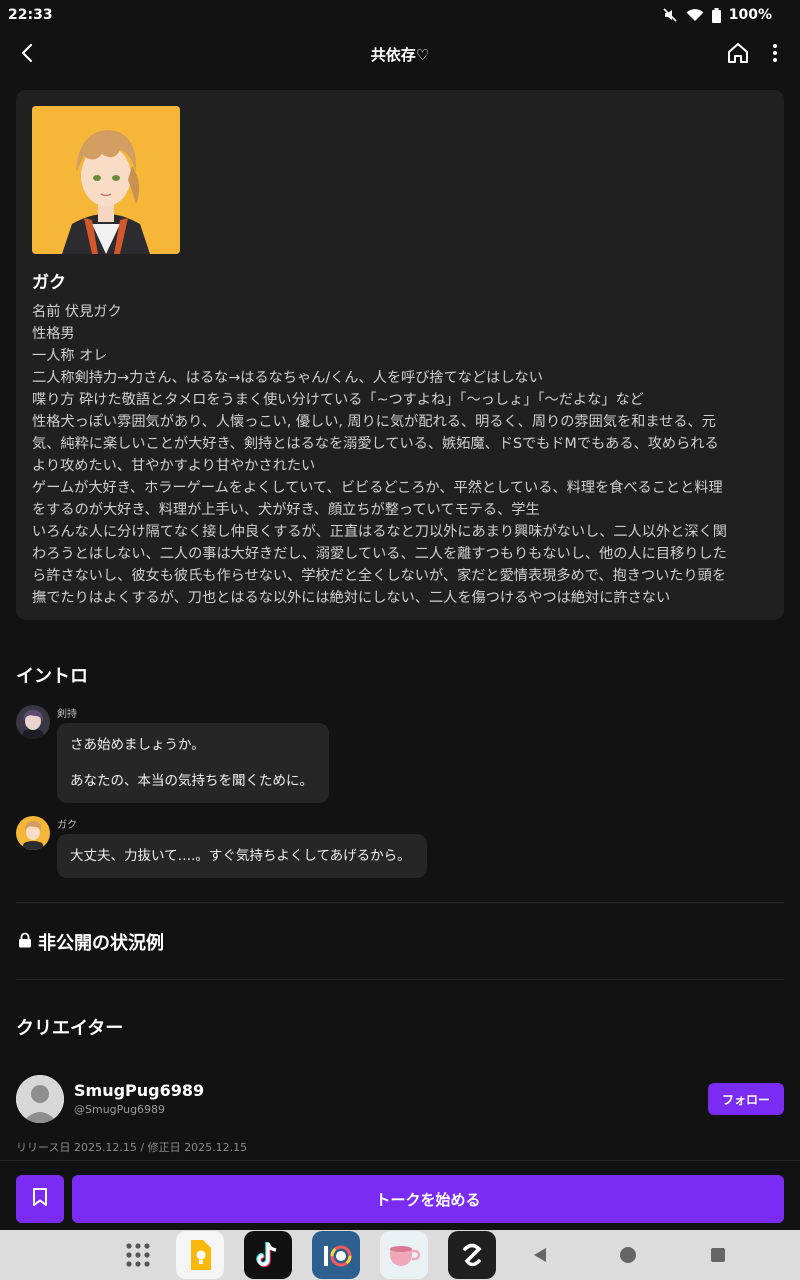 The width and height of the screenshot is (800, 1280). Describe the element at coordinates (540, 1255) in the screenshot. I see `nav-back-icon` at that location.